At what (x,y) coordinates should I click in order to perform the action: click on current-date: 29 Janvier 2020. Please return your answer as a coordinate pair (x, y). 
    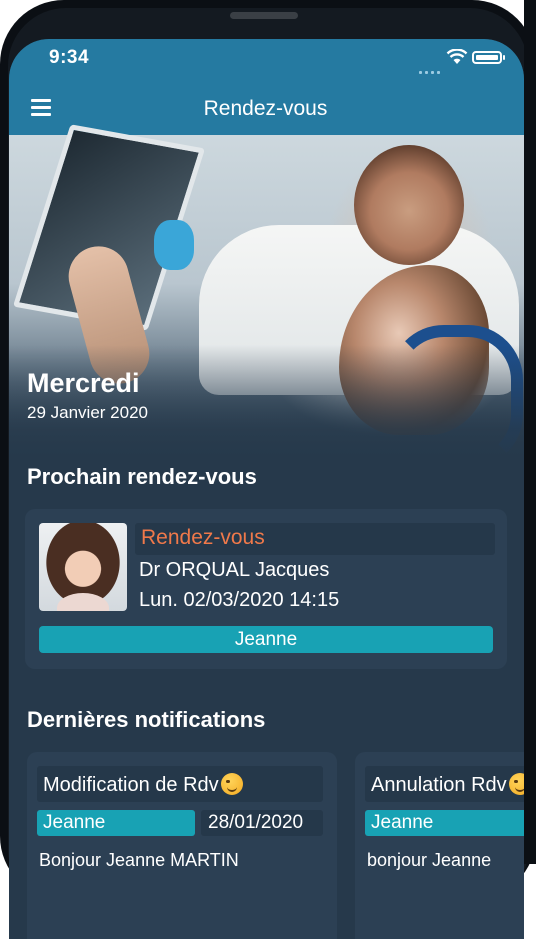
    Looking at the image, I should click on (87, 412).